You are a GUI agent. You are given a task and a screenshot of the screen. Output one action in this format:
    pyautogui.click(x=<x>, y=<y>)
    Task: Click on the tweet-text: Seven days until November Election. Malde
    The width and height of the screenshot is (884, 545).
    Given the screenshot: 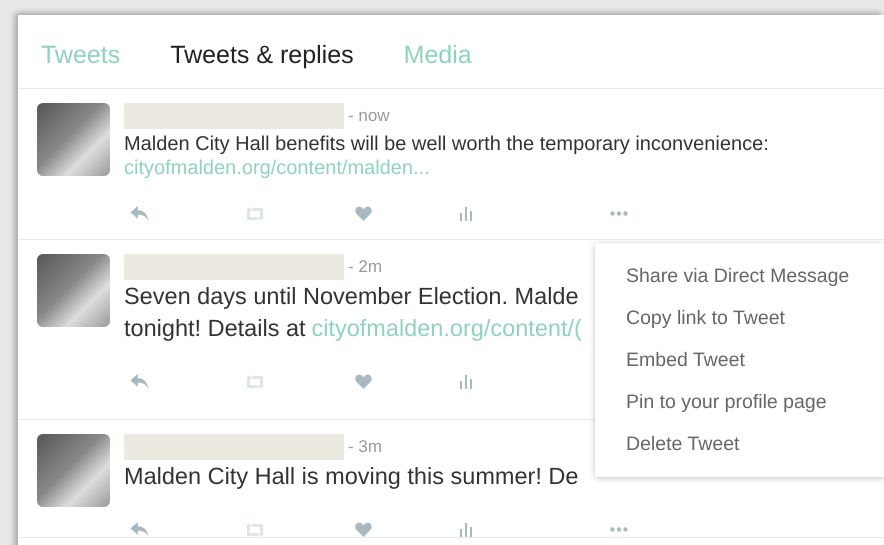 What is the action you would take?
    pyautogui.click(x=351, y=296)
    